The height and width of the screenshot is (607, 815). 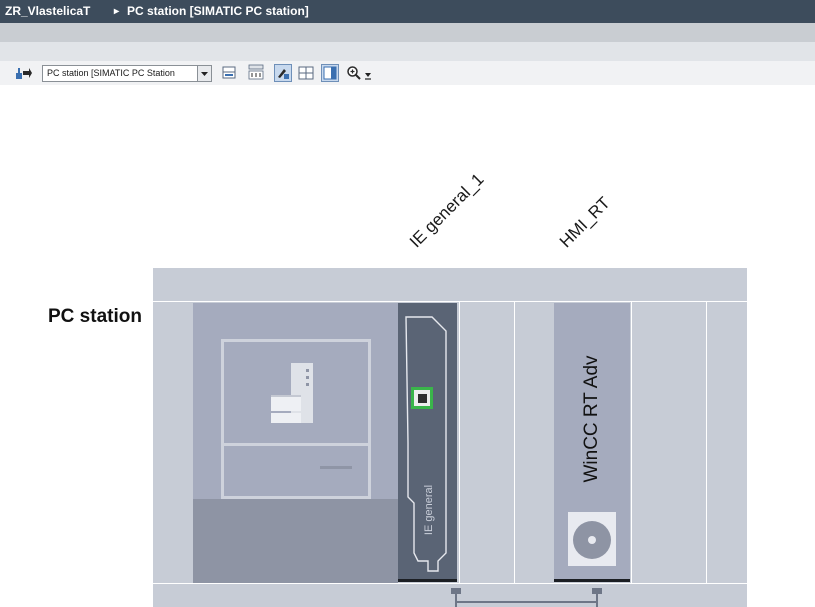 I want to click on header-strip, so click(x=407, y=51).